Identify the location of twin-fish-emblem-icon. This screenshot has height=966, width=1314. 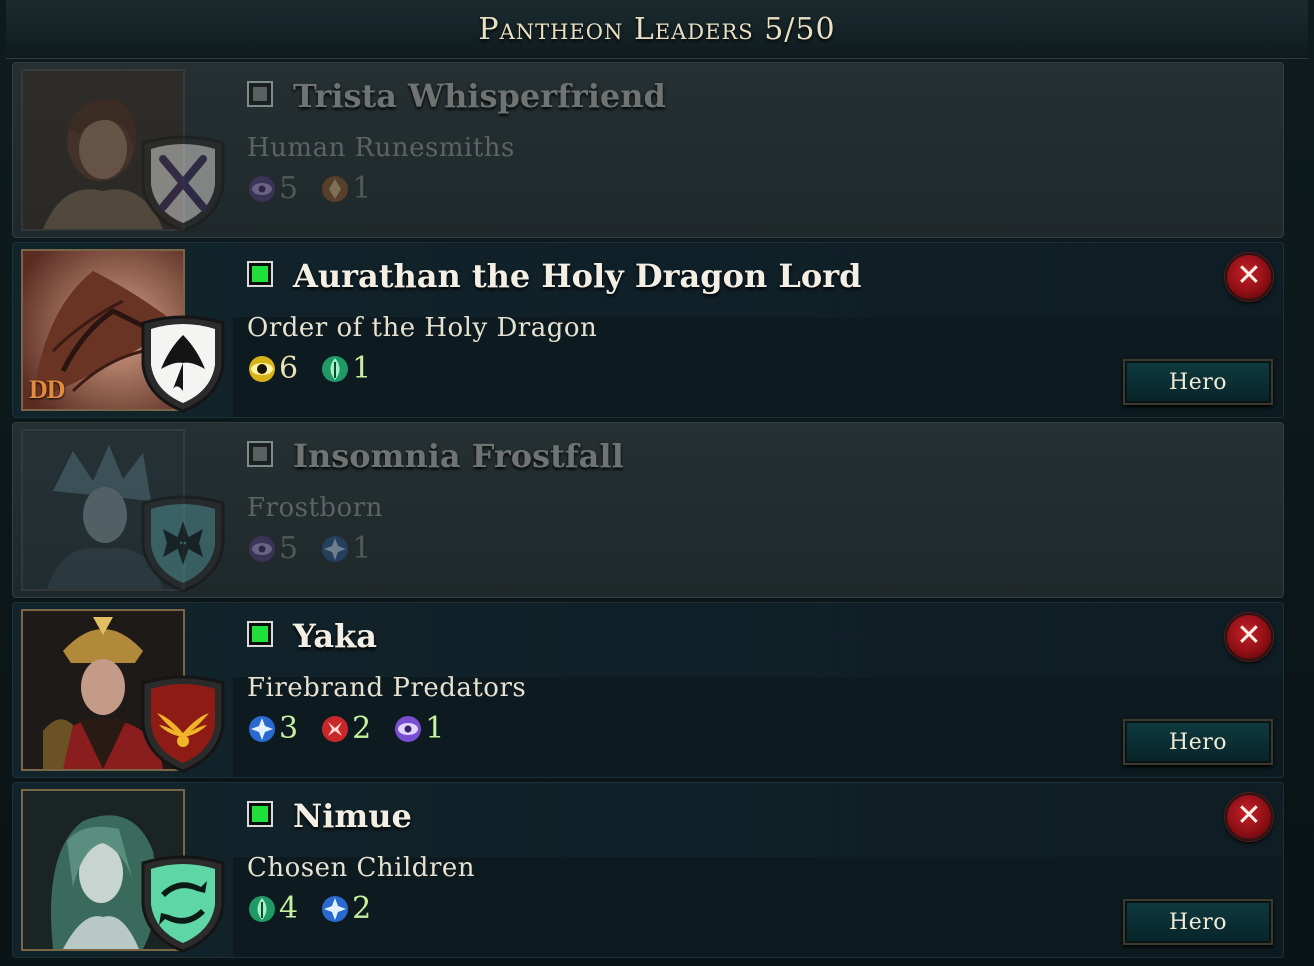
(183, 904).